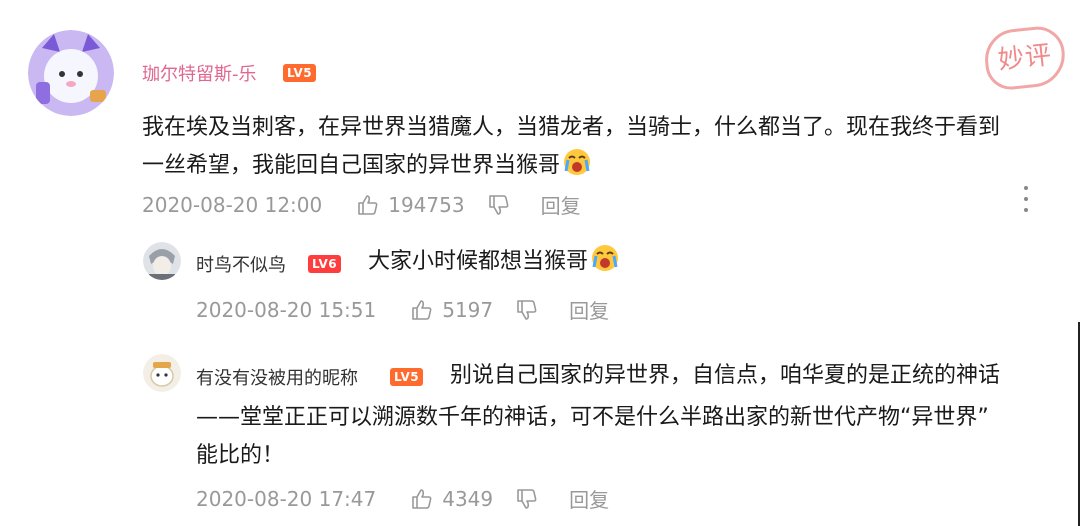 The image size is (1080, 526). Describe the element at coordinates (240, 455) in the screenshot. I see `reply-text-line3: 能比的！` at that location.